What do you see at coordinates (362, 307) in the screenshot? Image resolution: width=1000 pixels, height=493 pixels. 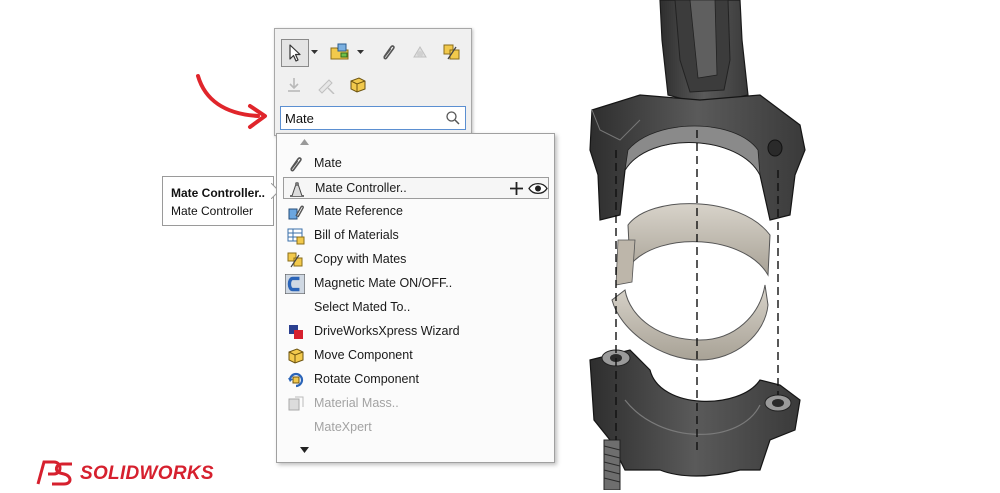 I see `menu-item-label: Select Mated To..` at bounding box center [362, 307].